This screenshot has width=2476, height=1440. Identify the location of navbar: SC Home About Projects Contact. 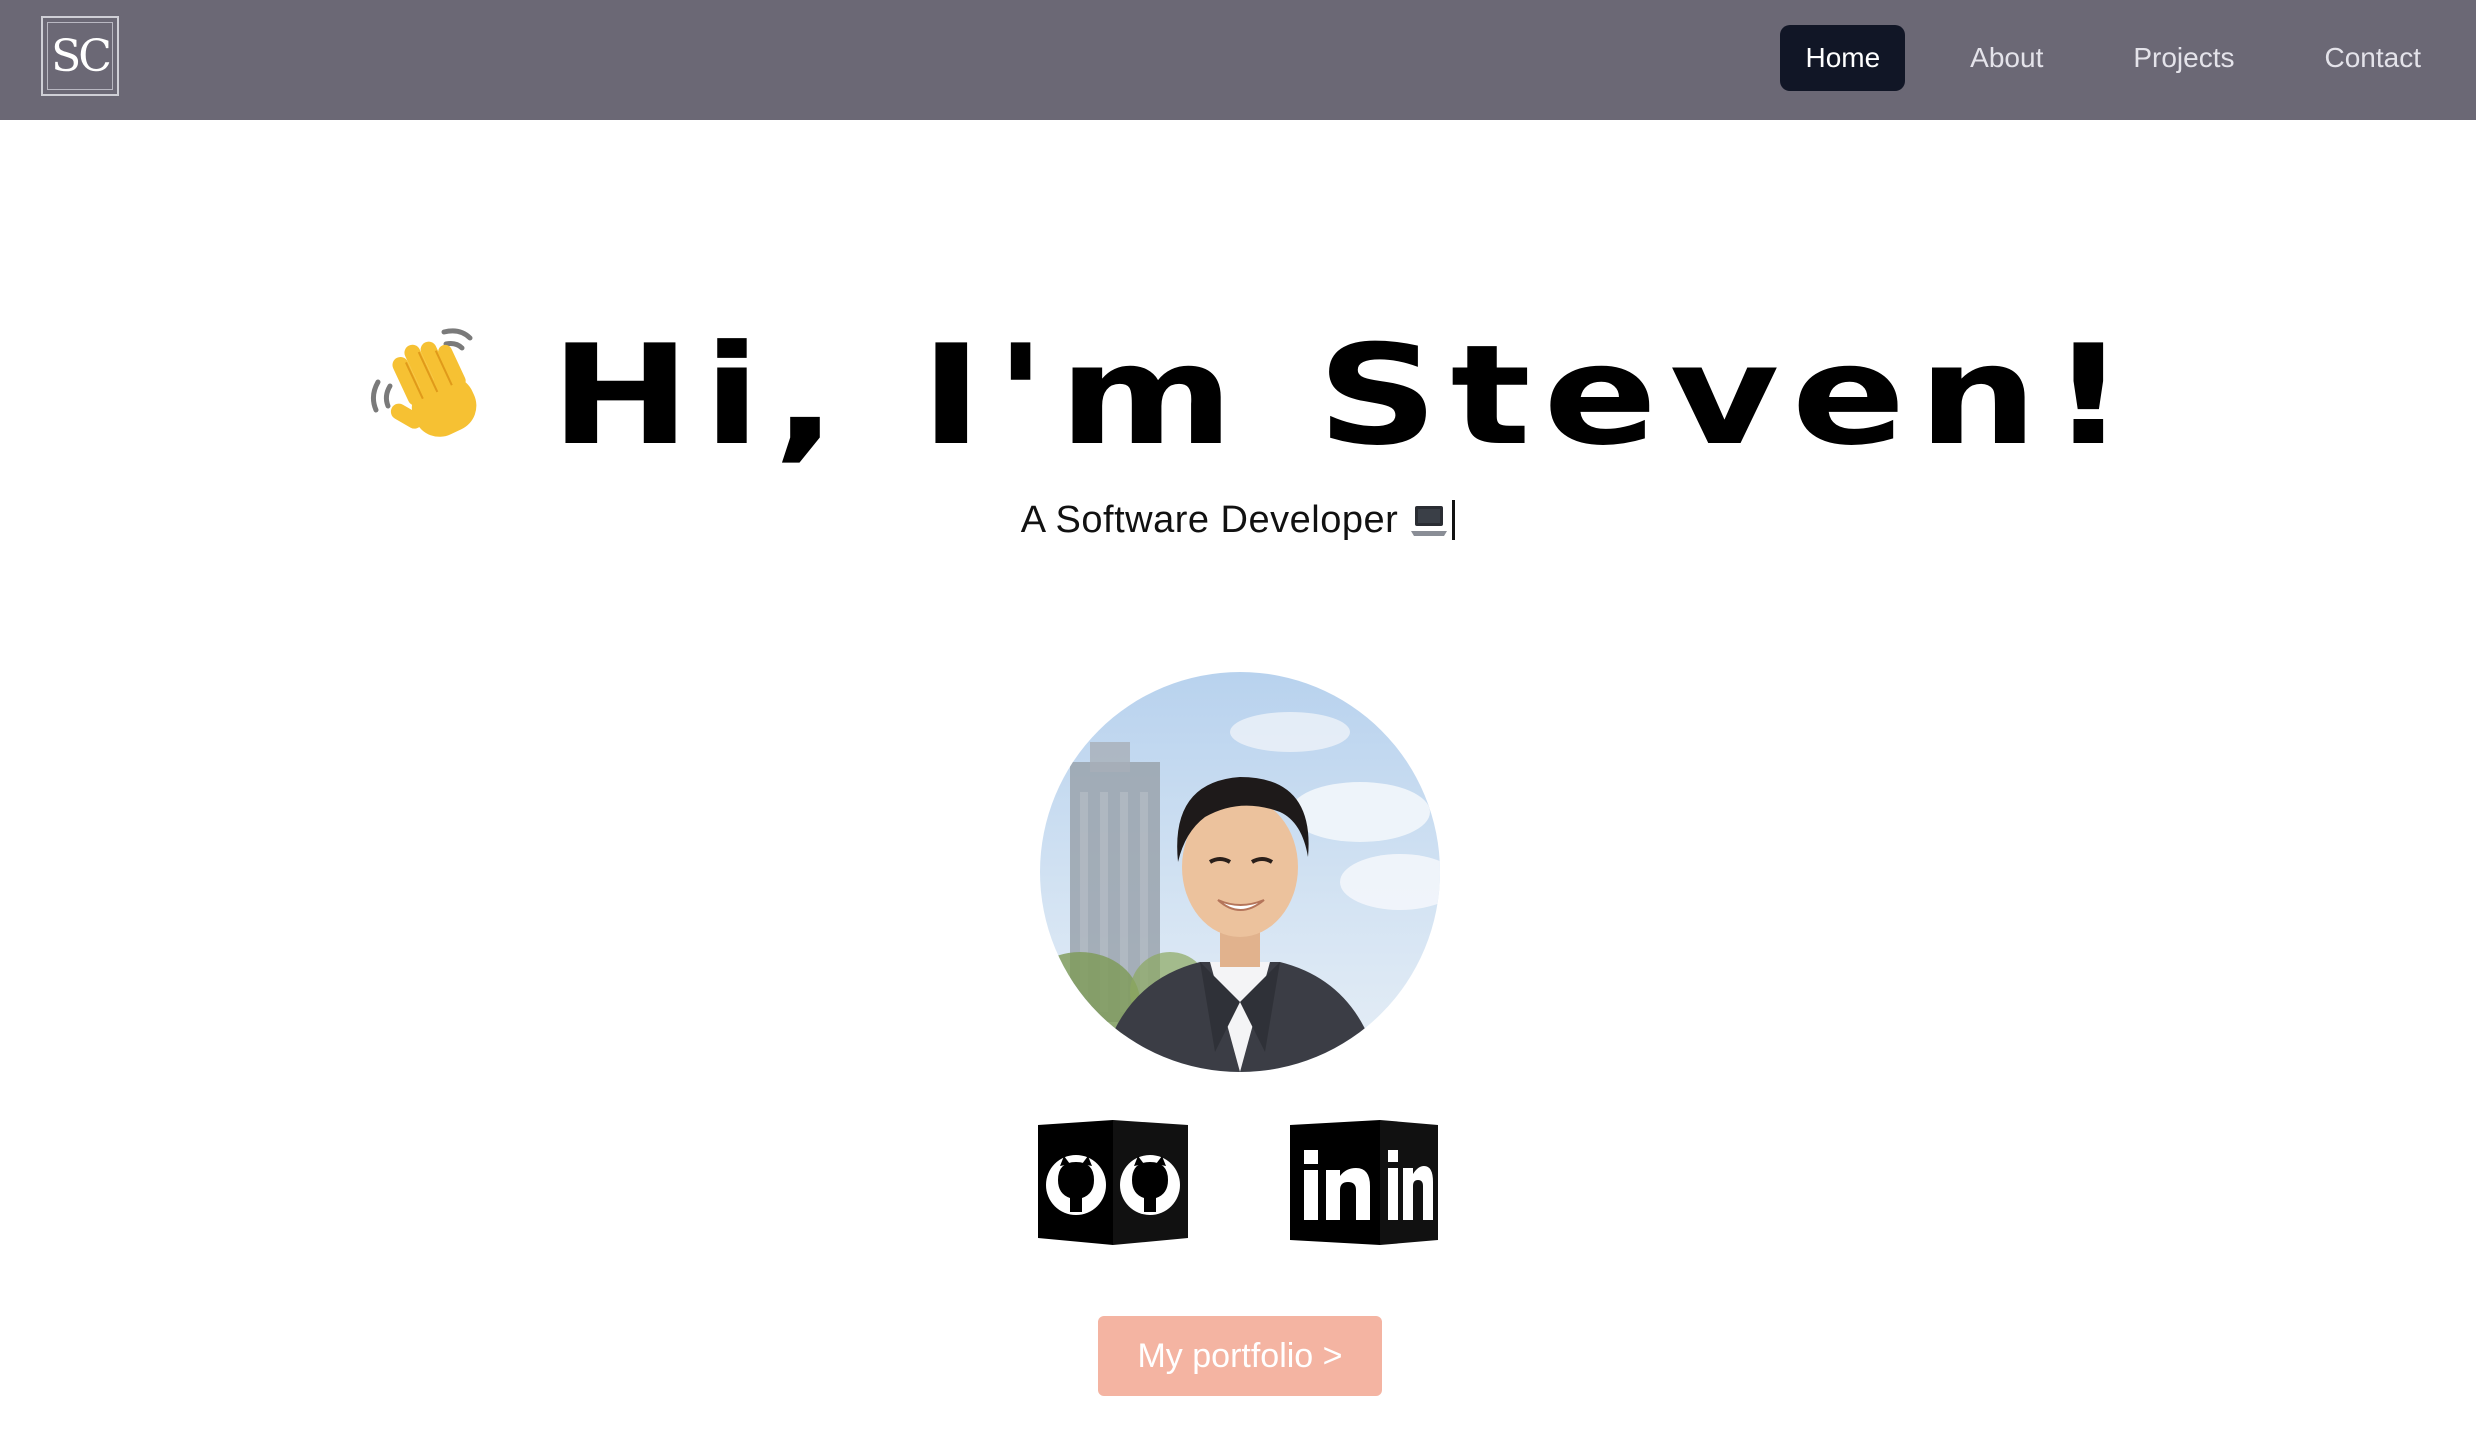
(1238, 60).